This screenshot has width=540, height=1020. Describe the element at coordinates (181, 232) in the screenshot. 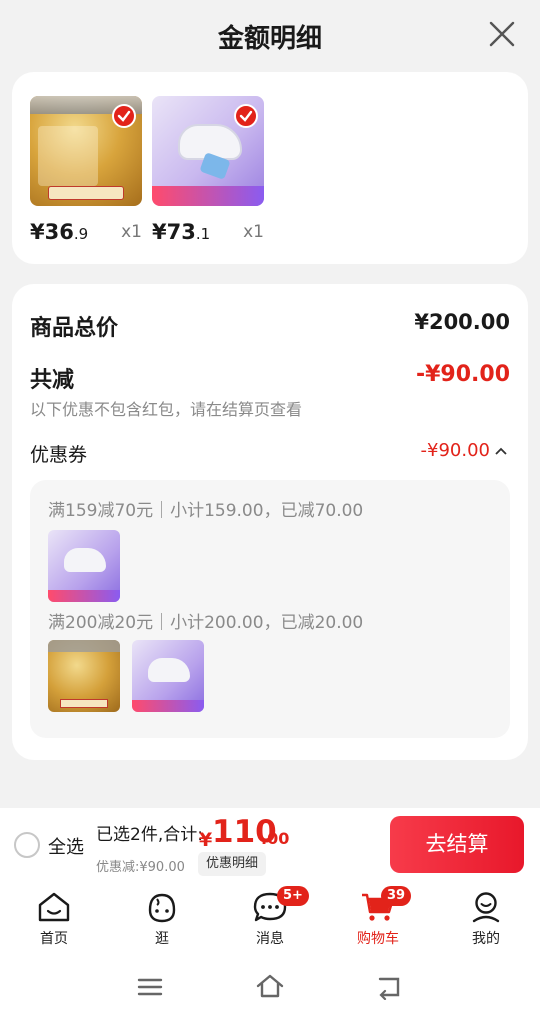

I see `product-price: ¥73.1` at that location.